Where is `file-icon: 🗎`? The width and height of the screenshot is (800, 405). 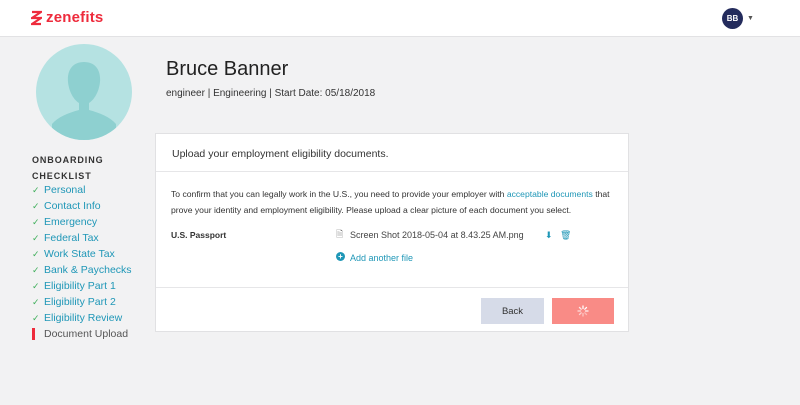
file-icon: 🗎 is located at coordinates (340, 234).